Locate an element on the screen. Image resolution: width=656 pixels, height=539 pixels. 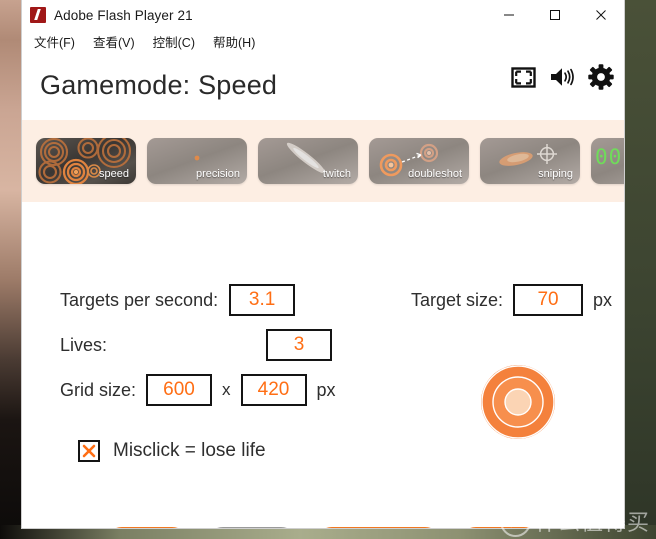
action-buttons: Back Reset Advanced Start is located at coordinates (323, 527).